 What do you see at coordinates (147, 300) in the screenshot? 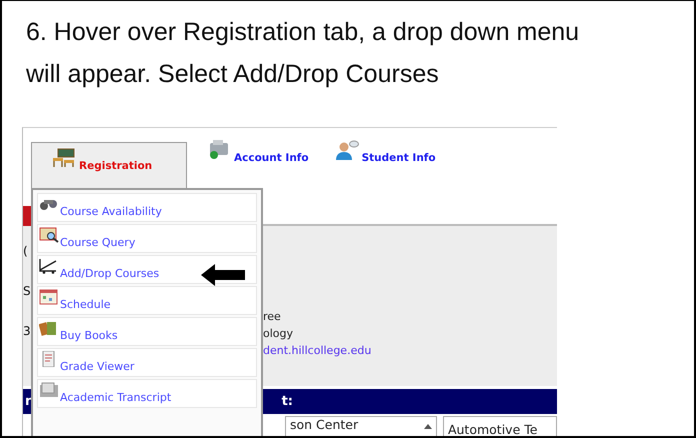
I see `menu-item: Schedule` at bounding box center [147, 300].